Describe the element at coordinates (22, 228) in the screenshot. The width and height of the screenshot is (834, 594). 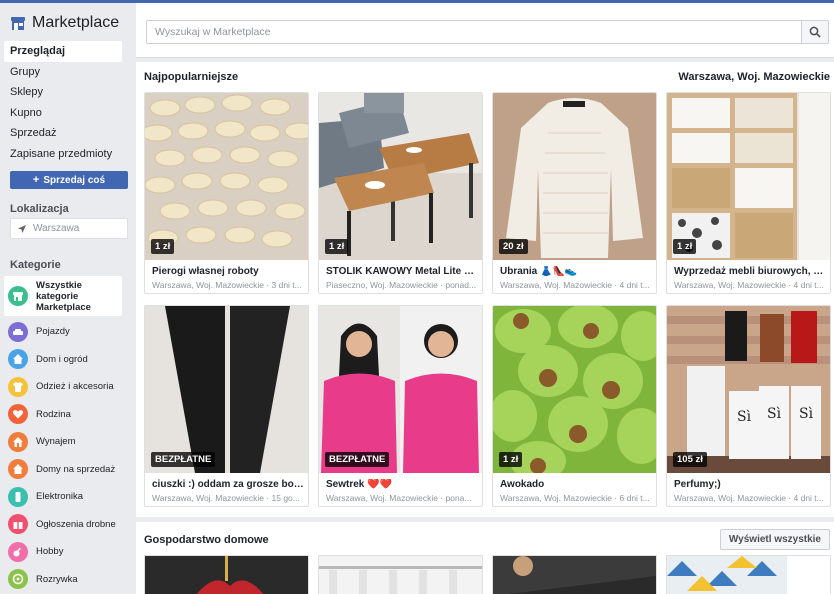
I see `location-arrow-icon` at that location.